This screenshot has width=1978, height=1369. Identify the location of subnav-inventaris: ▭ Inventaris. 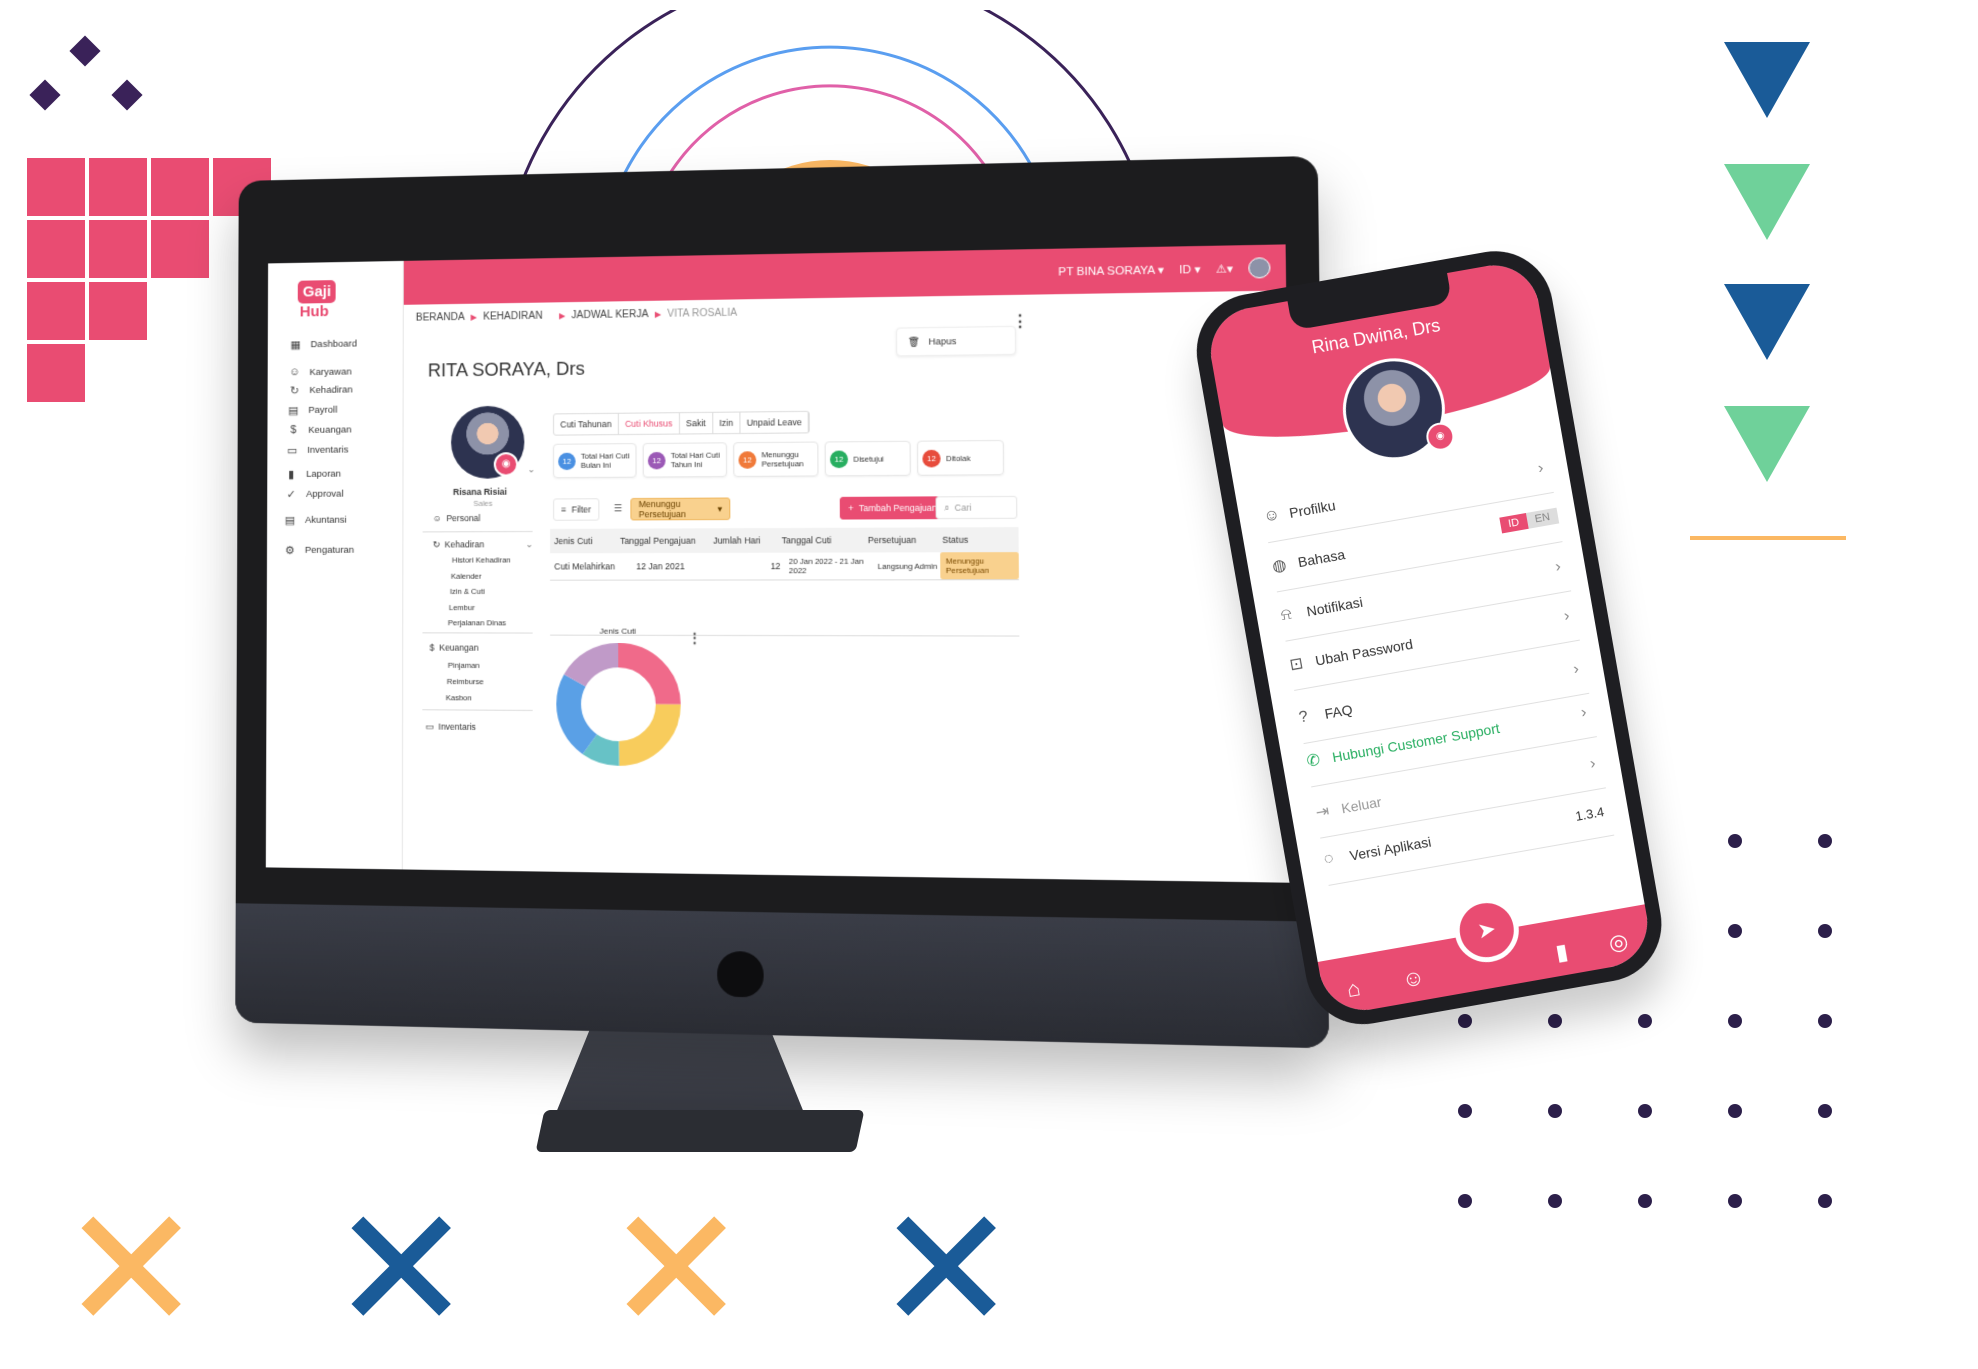
(450, 727).